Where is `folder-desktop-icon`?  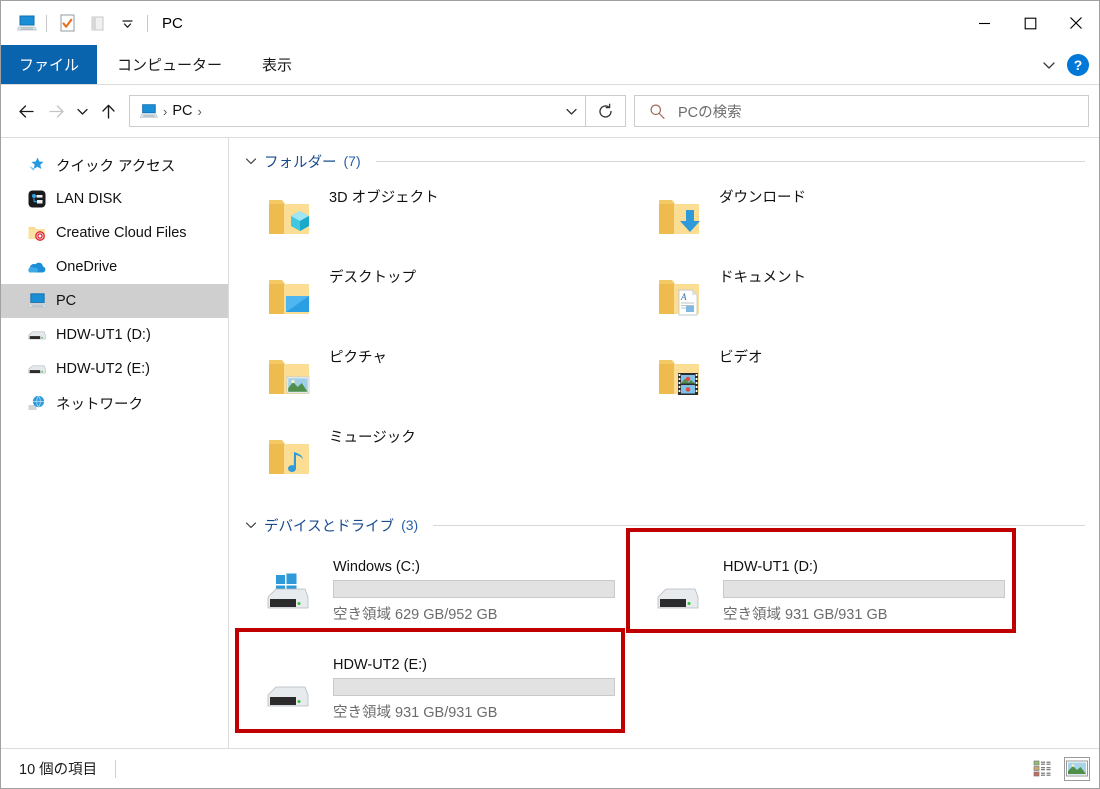
folder-desktop-icon is located at coordinates (289, 296).